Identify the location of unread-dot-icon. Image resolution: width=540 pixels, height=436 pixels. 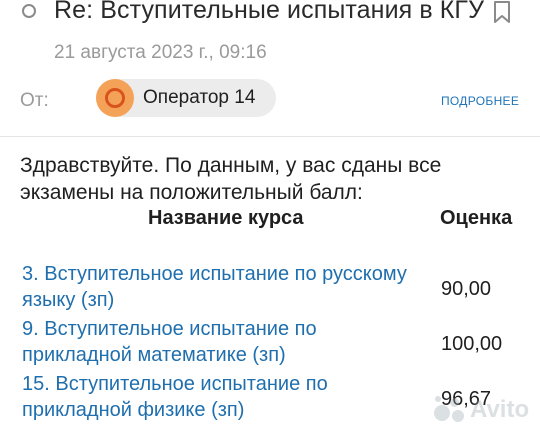
(29, 11).